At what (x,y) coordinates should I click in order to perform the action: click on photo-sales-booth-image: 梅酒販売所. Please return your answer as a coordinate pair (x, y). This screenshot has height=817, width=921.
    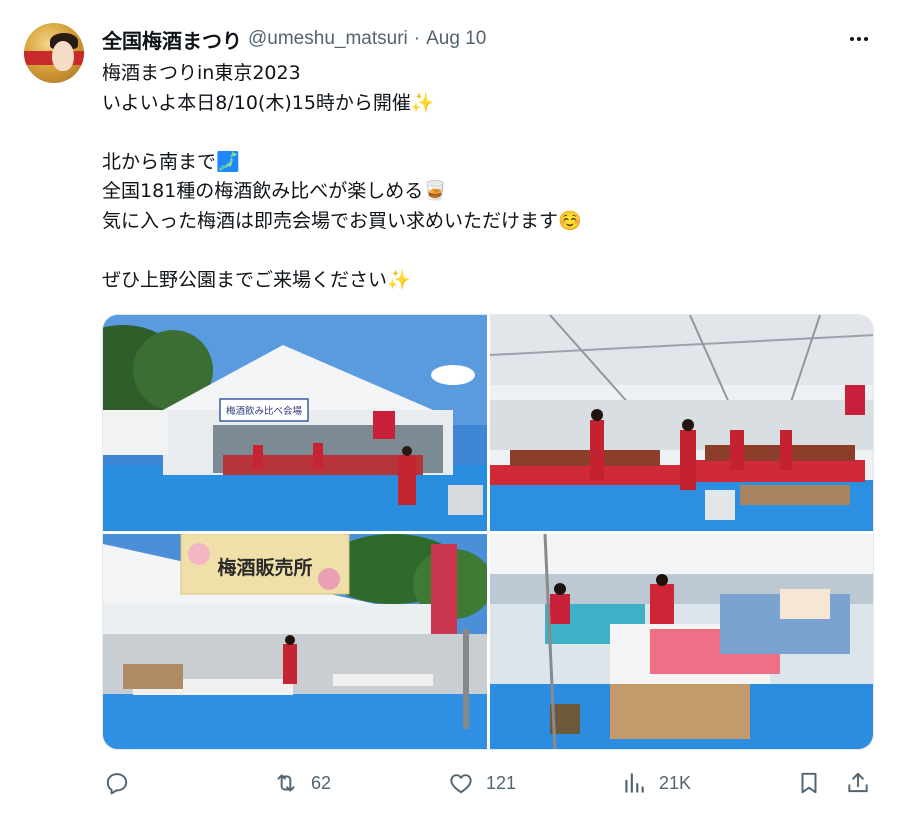
    Looking at the image, I should click on (295, 641).